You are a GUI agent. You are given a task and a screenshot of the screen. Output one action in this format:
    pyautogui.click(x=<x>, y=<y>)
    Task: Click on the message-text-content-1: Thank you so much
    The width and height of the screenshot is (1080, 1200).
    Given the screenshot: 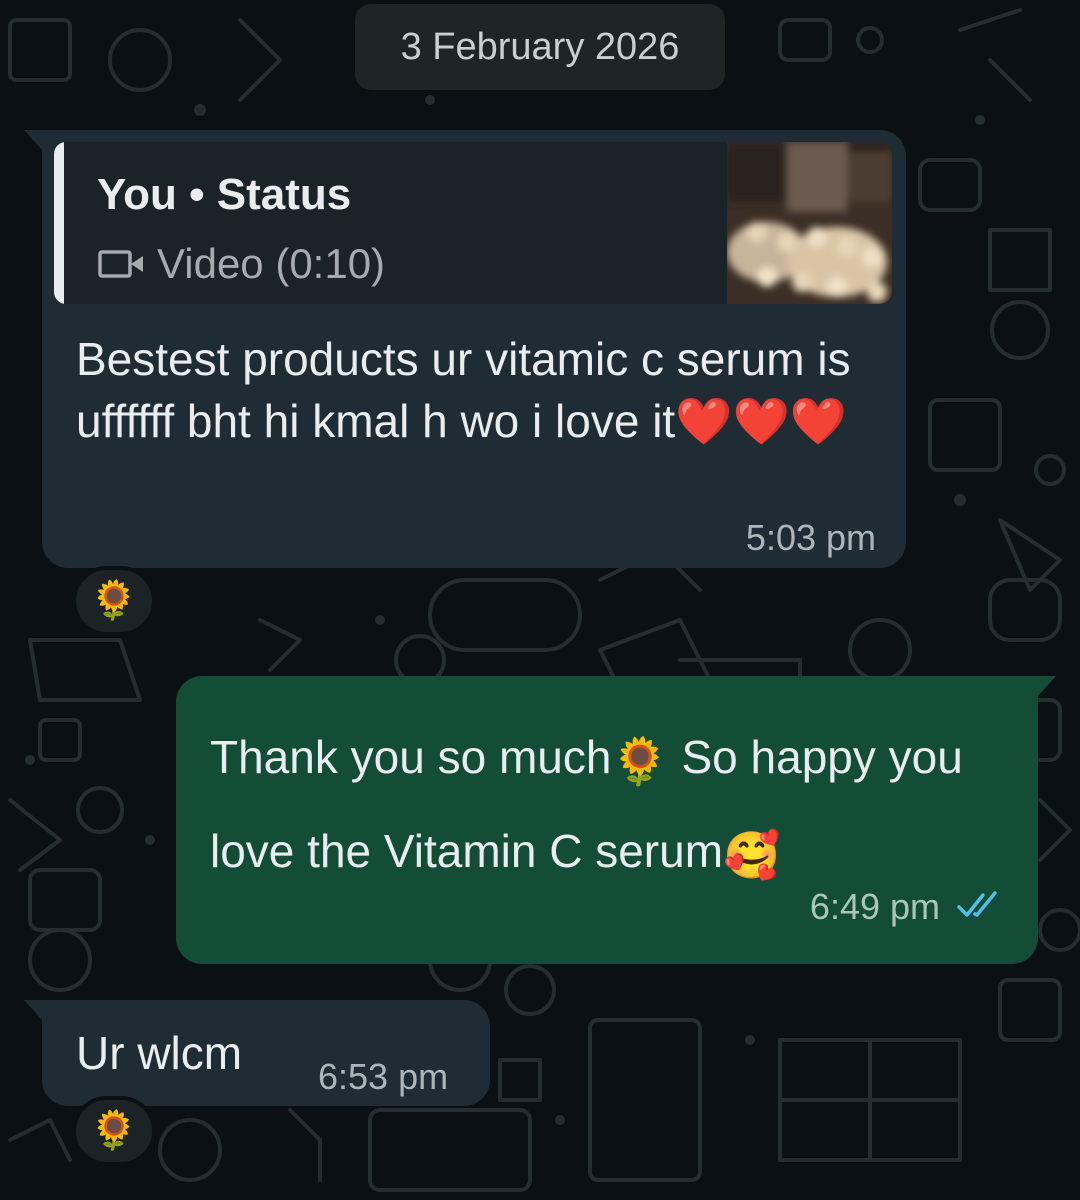 What is the action you would take?
    pyautogui.click(x=411, y=757)
    